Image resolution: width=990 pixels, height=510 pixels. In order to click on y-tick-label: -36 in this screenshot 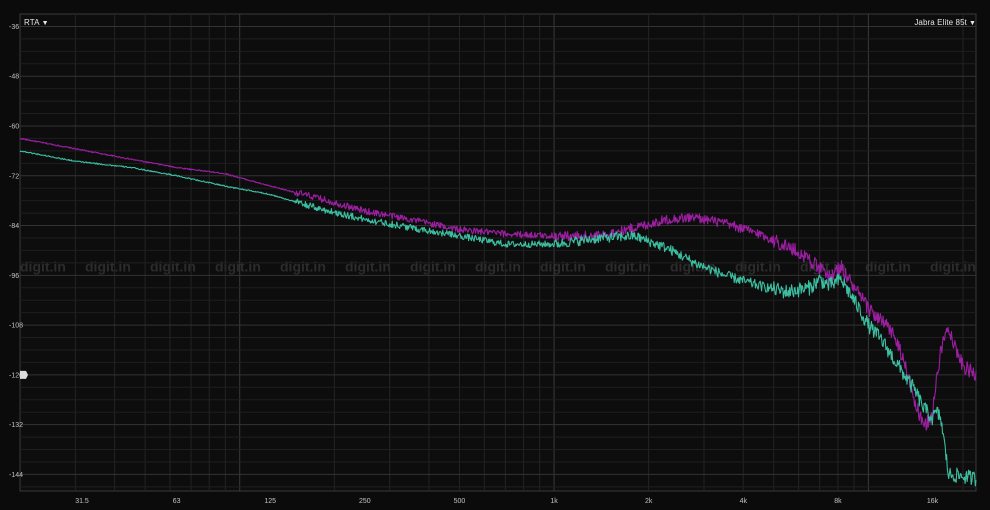, I will do `click(14, 27)`.